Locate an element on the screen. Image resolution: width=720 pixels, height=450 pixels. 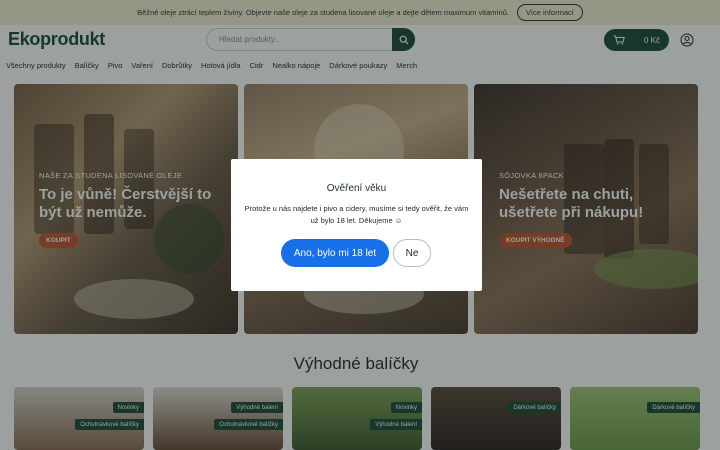
confirm-age-button: Ano, bylo mi 18 let is located at coordinates (335, 253).